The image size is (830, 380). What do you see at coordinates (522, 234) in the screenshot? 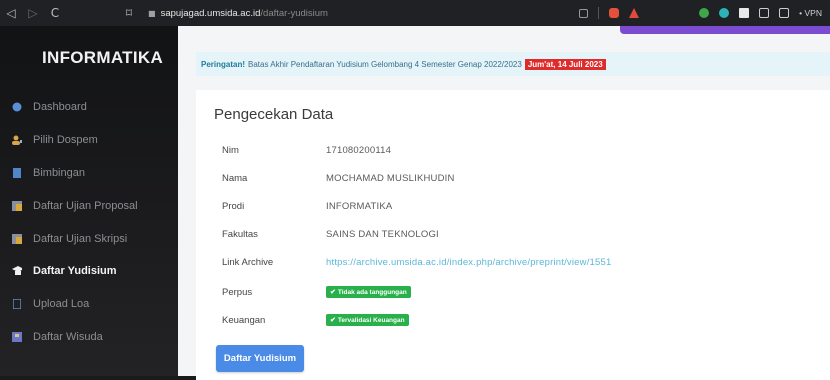
I see `field-row-fakultas: Fakultas SAINS DAN TEKNOLOGI` at bounding box center [522, 234].